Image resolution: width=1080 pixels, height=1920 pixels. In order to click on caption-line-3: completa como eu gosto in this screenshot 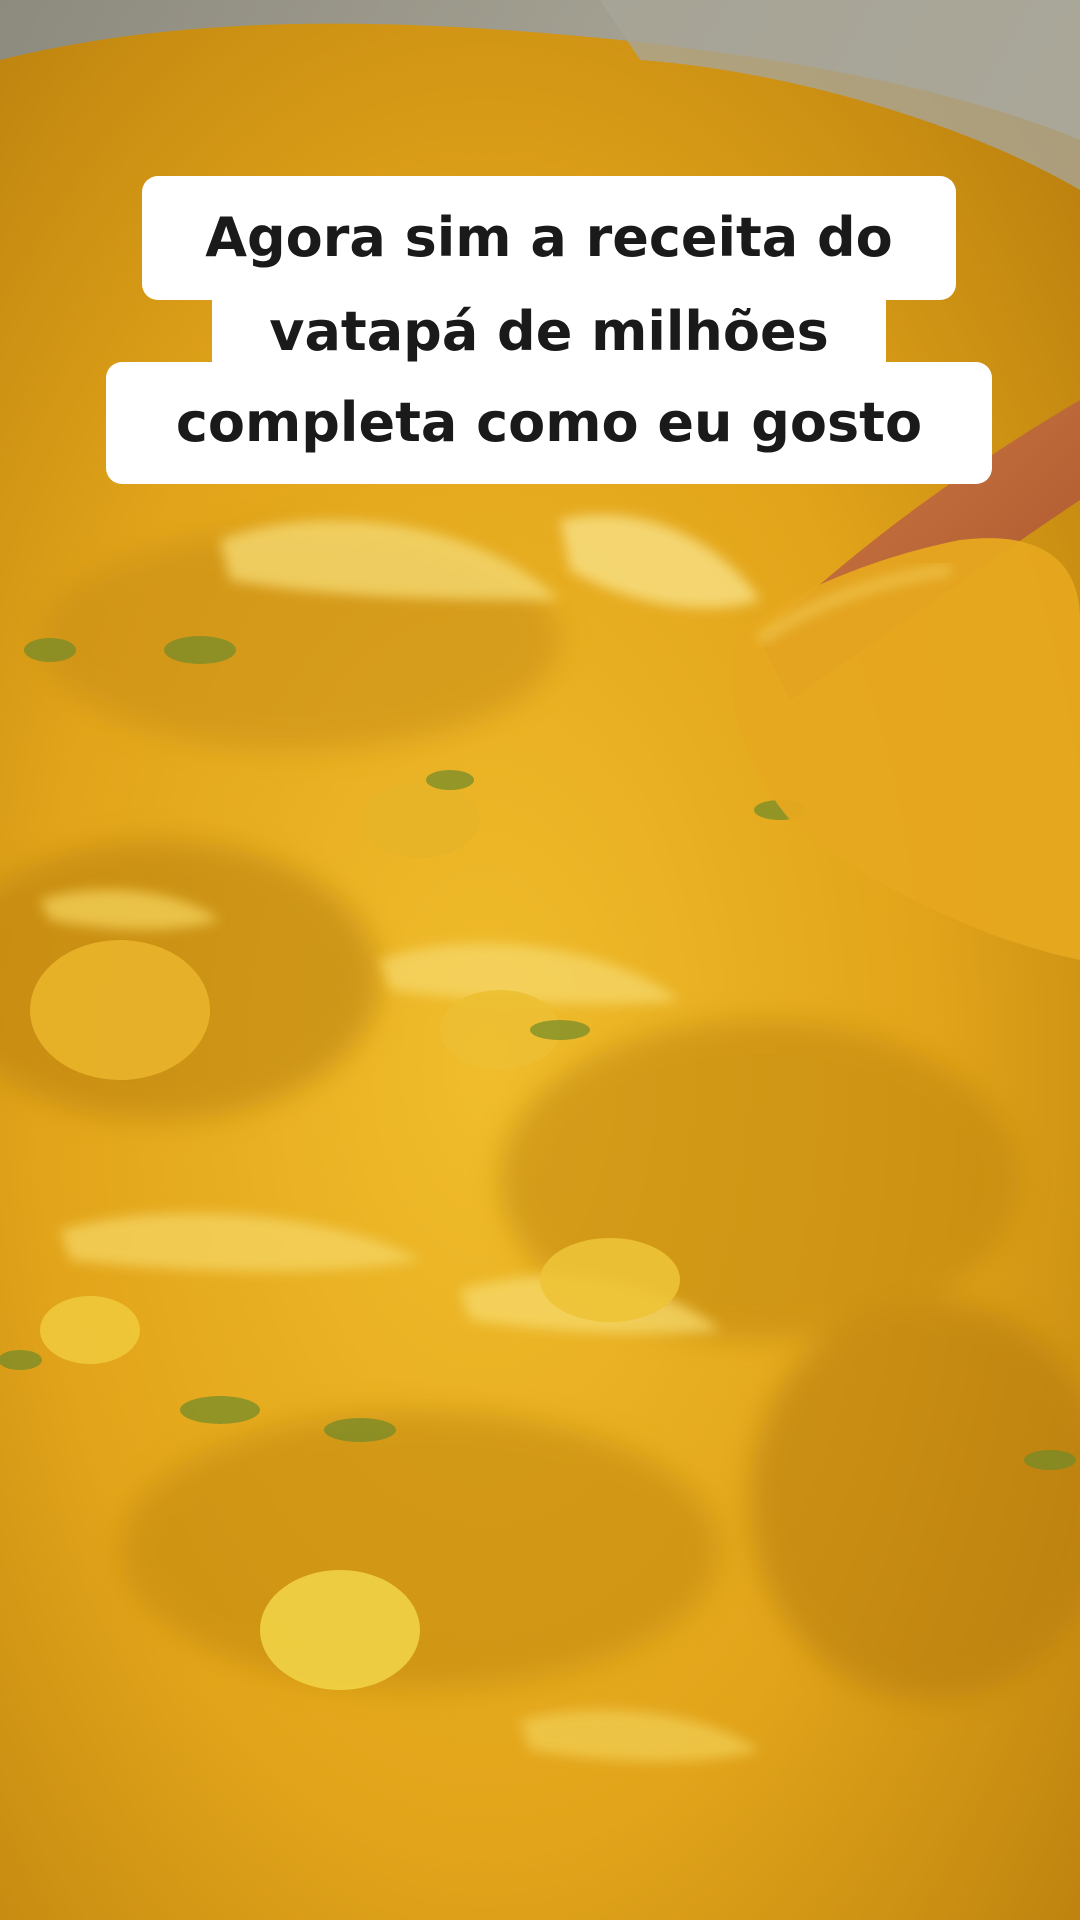, I will do `click(549, 423)`.